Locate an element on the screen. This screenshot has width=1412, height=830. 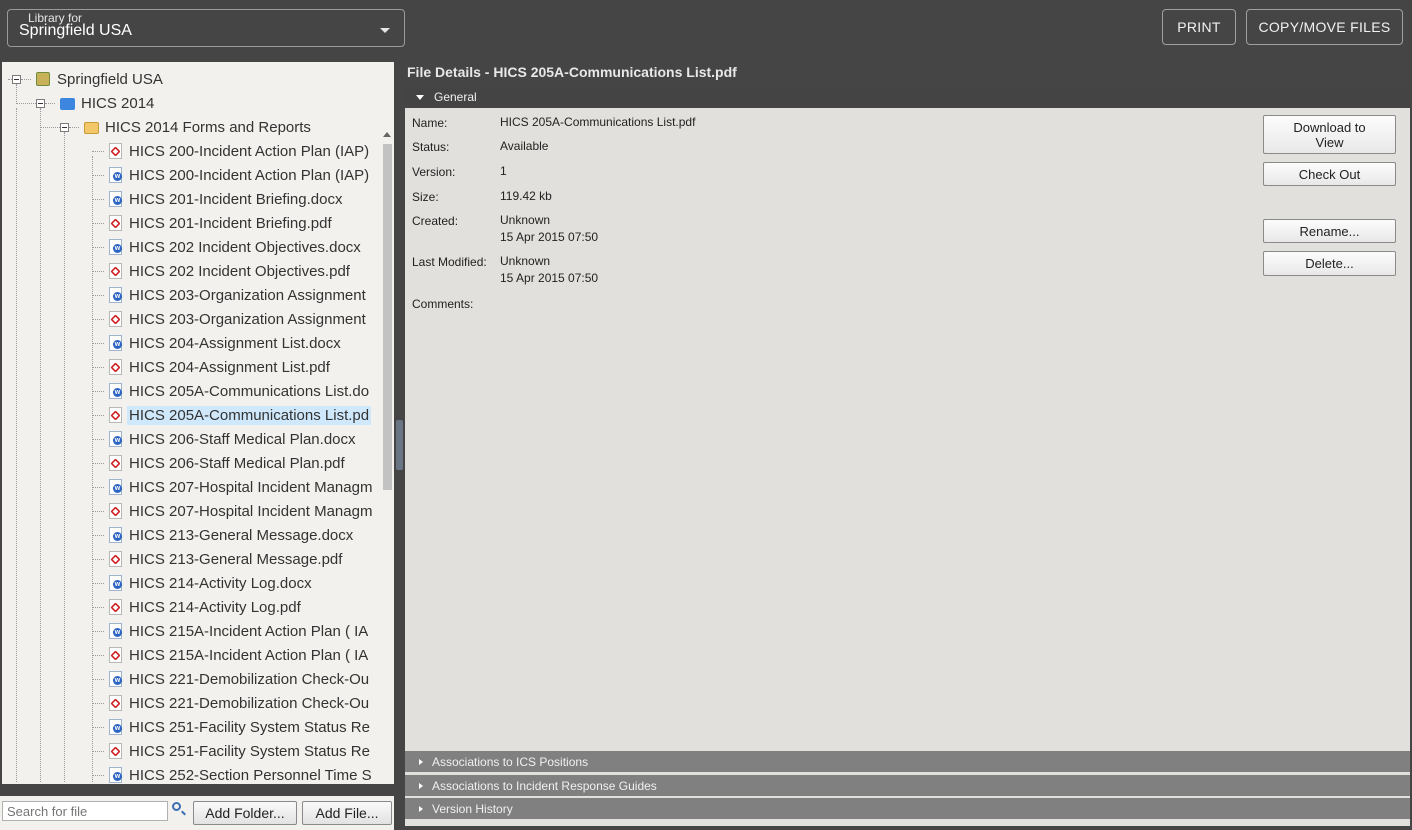
vertical-scrollbar is located at coordinates (387, 456).